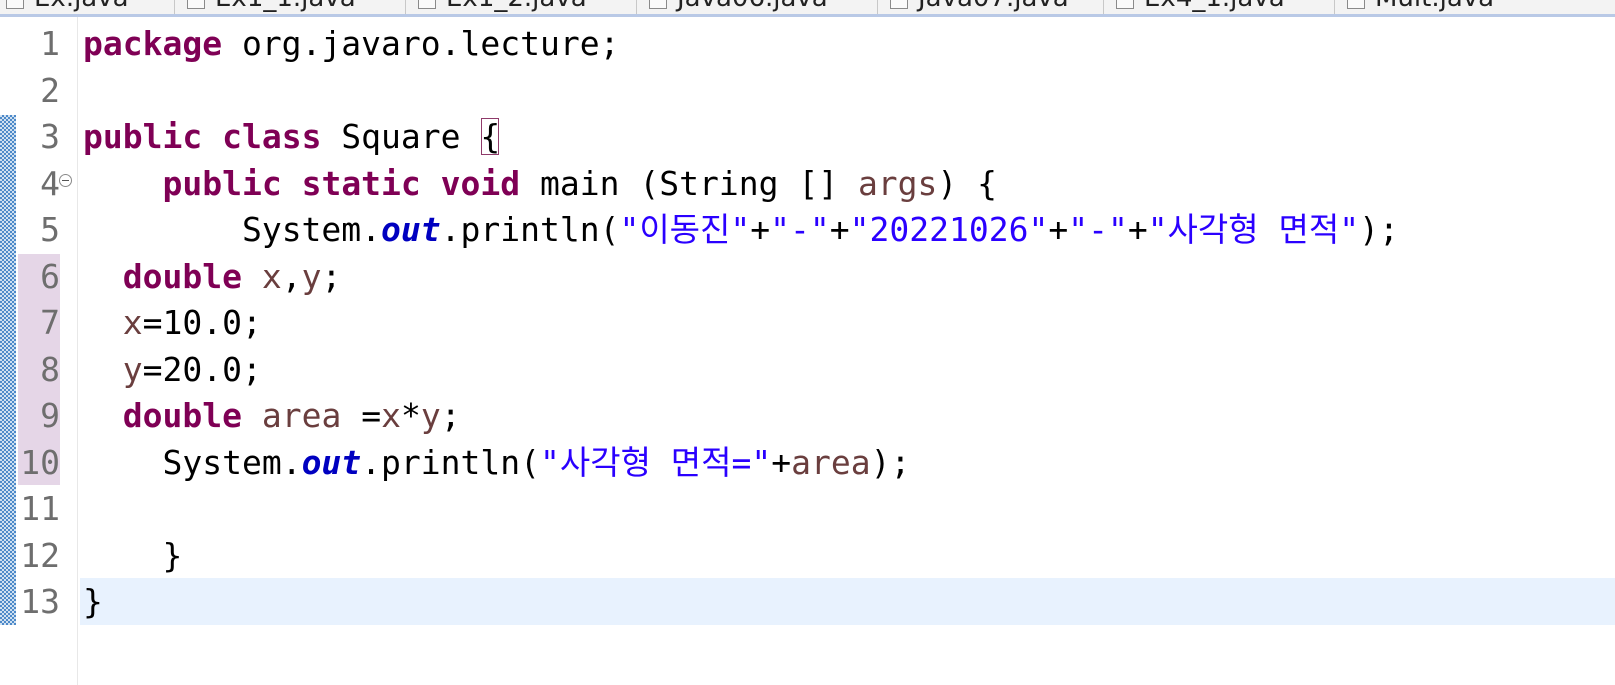 The width and height of the screenshot is (1615, 685). What do you see at coordinates (719, 183) in the screenshot?
I see `code-token: String` at bounding box center [719, 183].